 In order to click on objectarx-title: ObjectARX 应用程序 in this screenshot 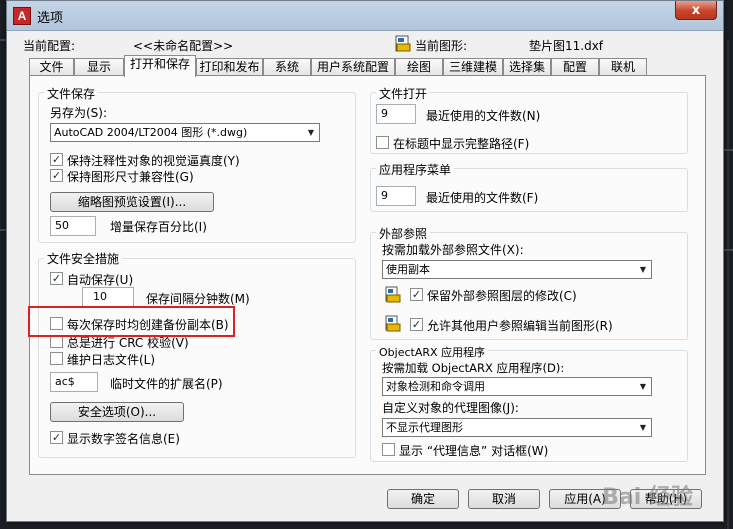, I will do `click(432, 352)`.